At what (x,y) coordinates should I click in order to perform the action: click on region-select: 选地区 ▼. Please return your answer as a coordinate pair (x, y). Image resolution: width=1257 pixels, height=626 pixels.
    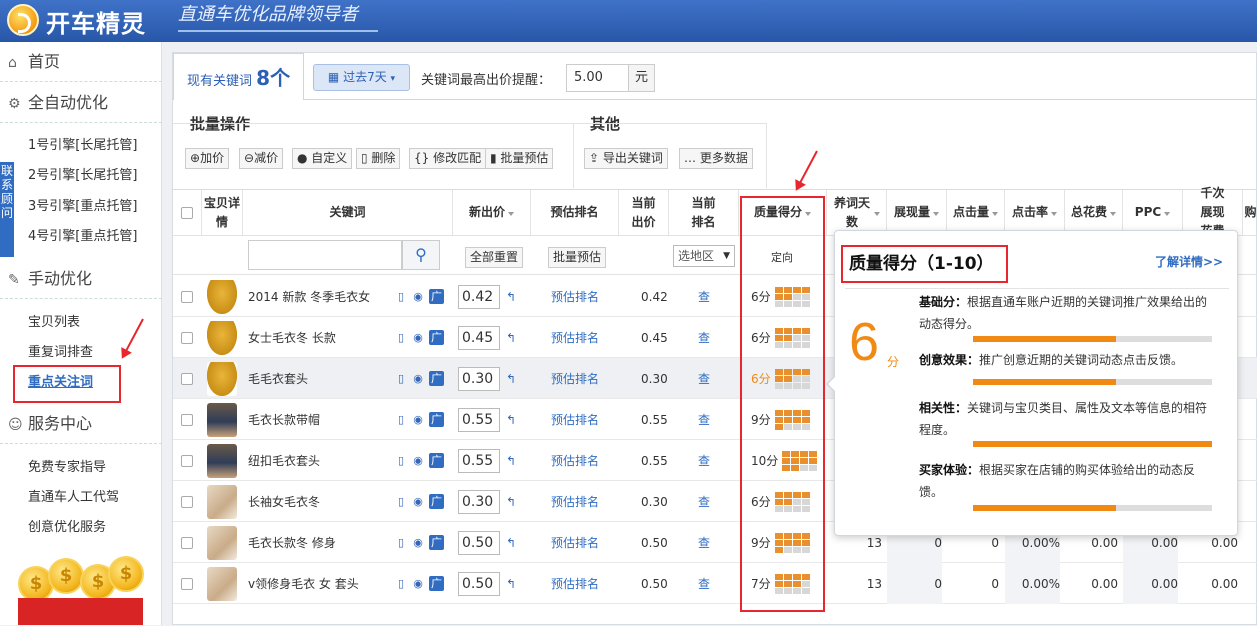
    Looking at the image, I should click on (704, 256).